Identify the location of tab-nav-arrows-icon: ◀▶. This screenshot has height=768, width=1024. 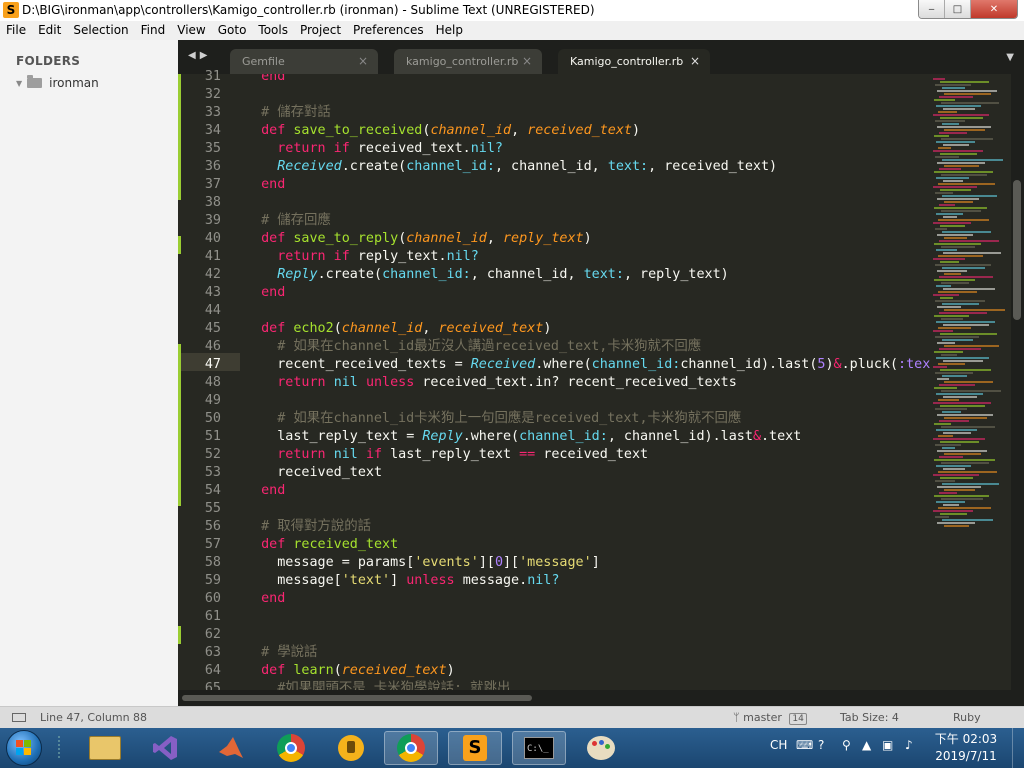
(199, 55).